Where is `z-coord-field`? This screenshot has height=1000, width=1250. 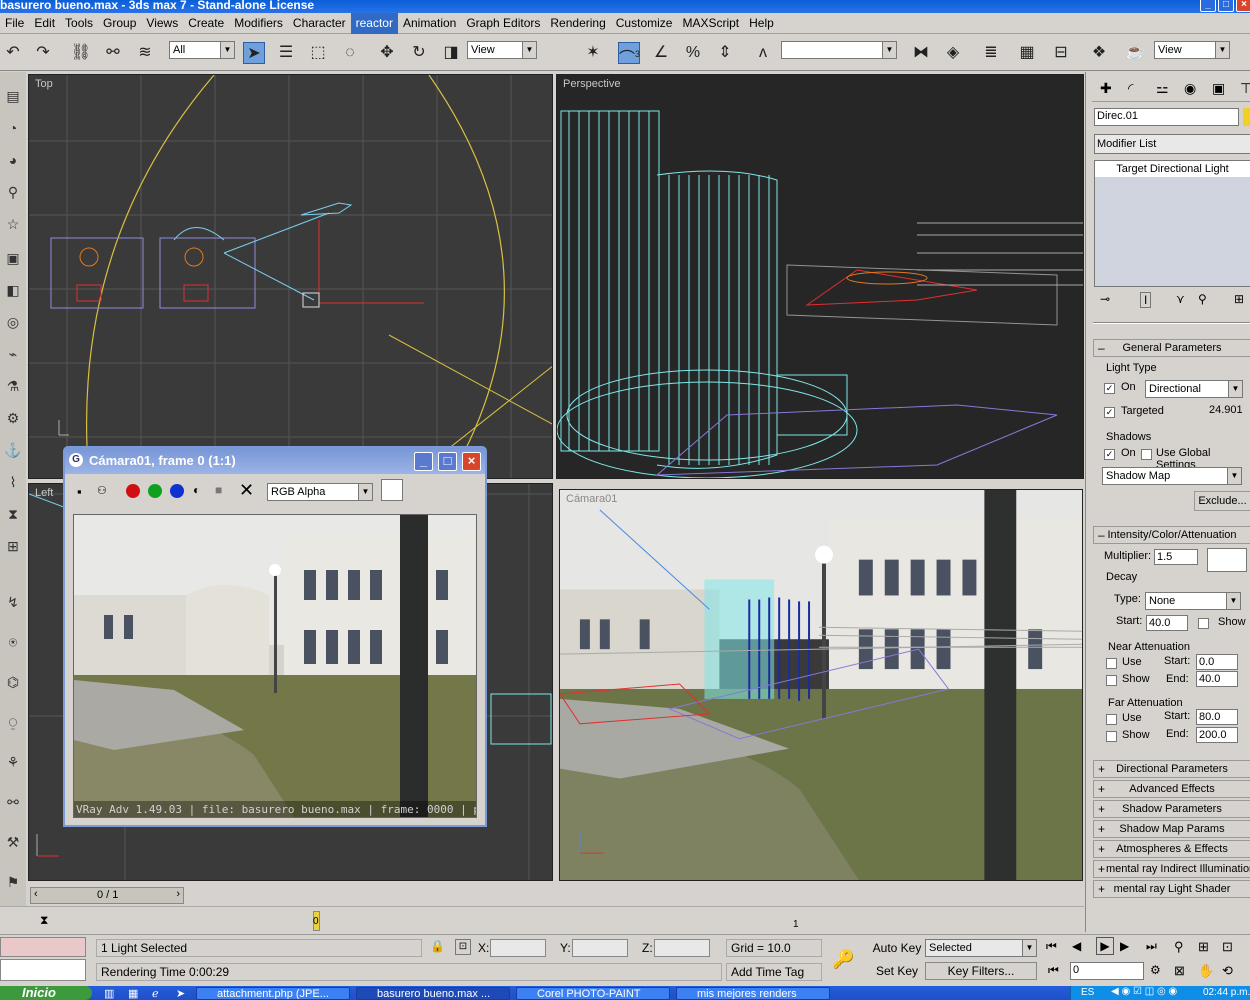
z-coord-field is located at coordinates (682, 948).